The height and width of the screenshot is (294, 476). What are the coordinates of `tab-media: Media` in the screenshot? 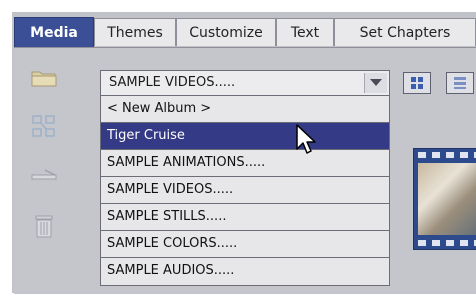 It's located at (54, 32).